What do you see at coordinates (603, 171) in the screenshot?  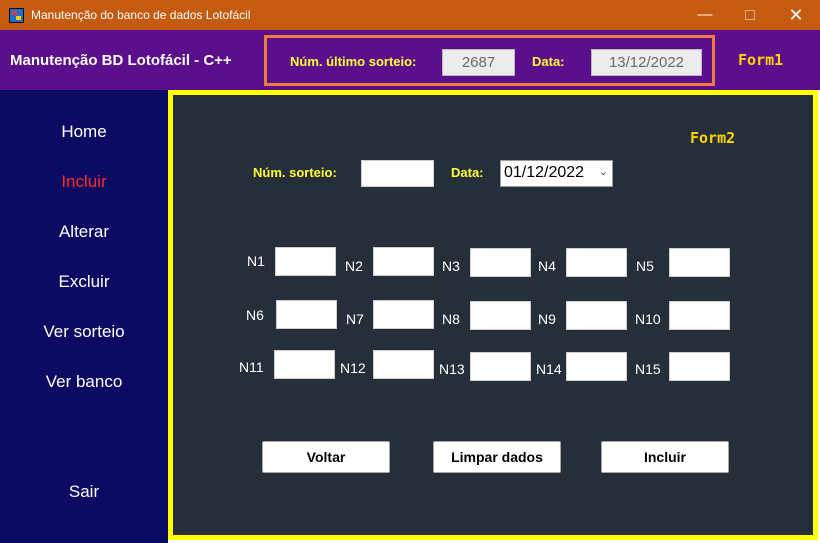 I see `chevron-down-icon: ⌄` at bounding box center [603, 171].